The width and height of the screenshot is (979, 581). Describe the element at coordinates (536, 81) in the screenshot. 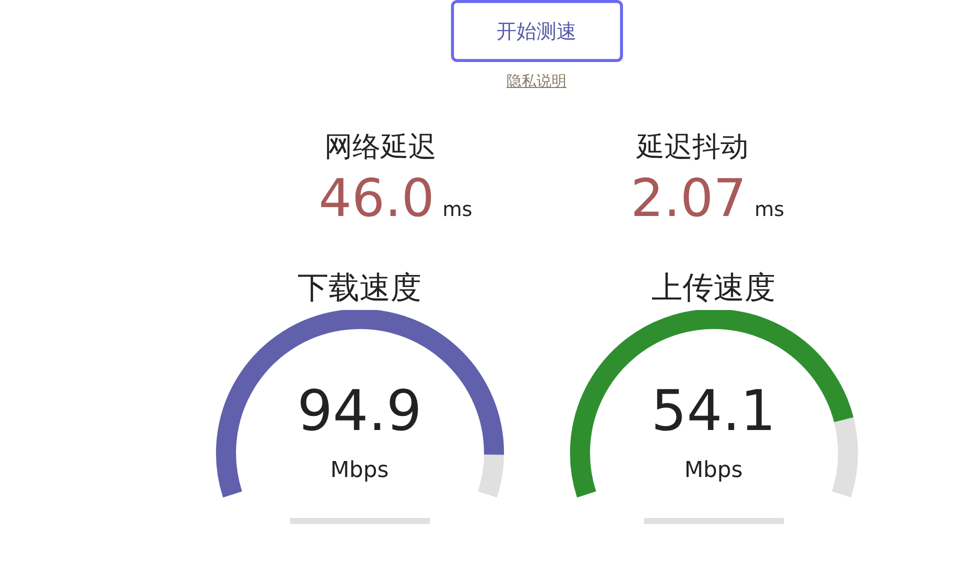

I see `privacy-link: 隐私说明` at that location.